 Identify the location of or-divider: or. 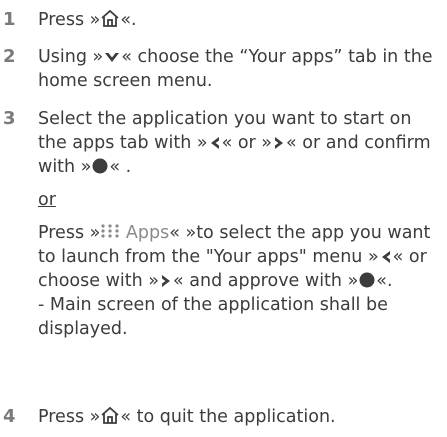
(47, 200).